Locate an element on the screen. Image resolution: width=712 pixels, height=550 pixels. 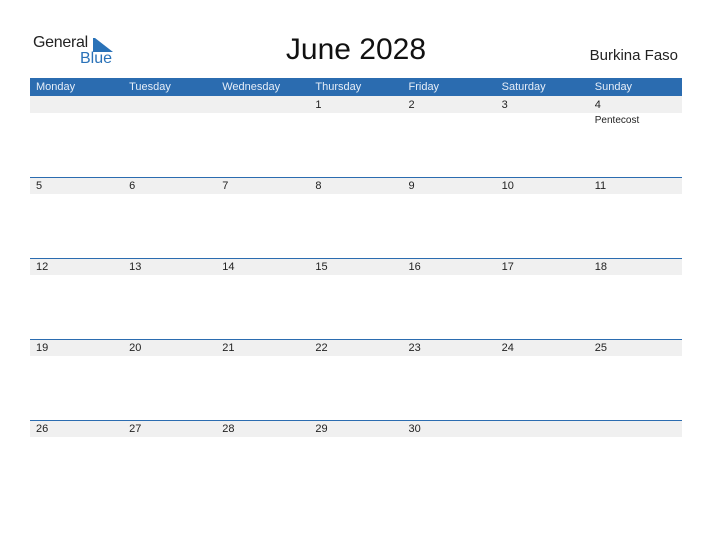
day-number: 19 is located at coordinates (42, 348).